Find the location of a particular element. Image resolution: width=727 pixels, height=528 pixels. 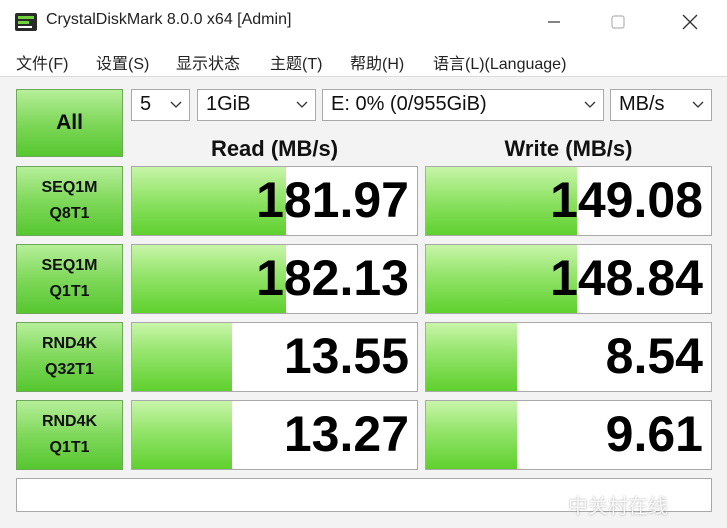

test-button-seq1m-q8t1: SEQ1M Q8T1 is located at coordinates (69, 201).